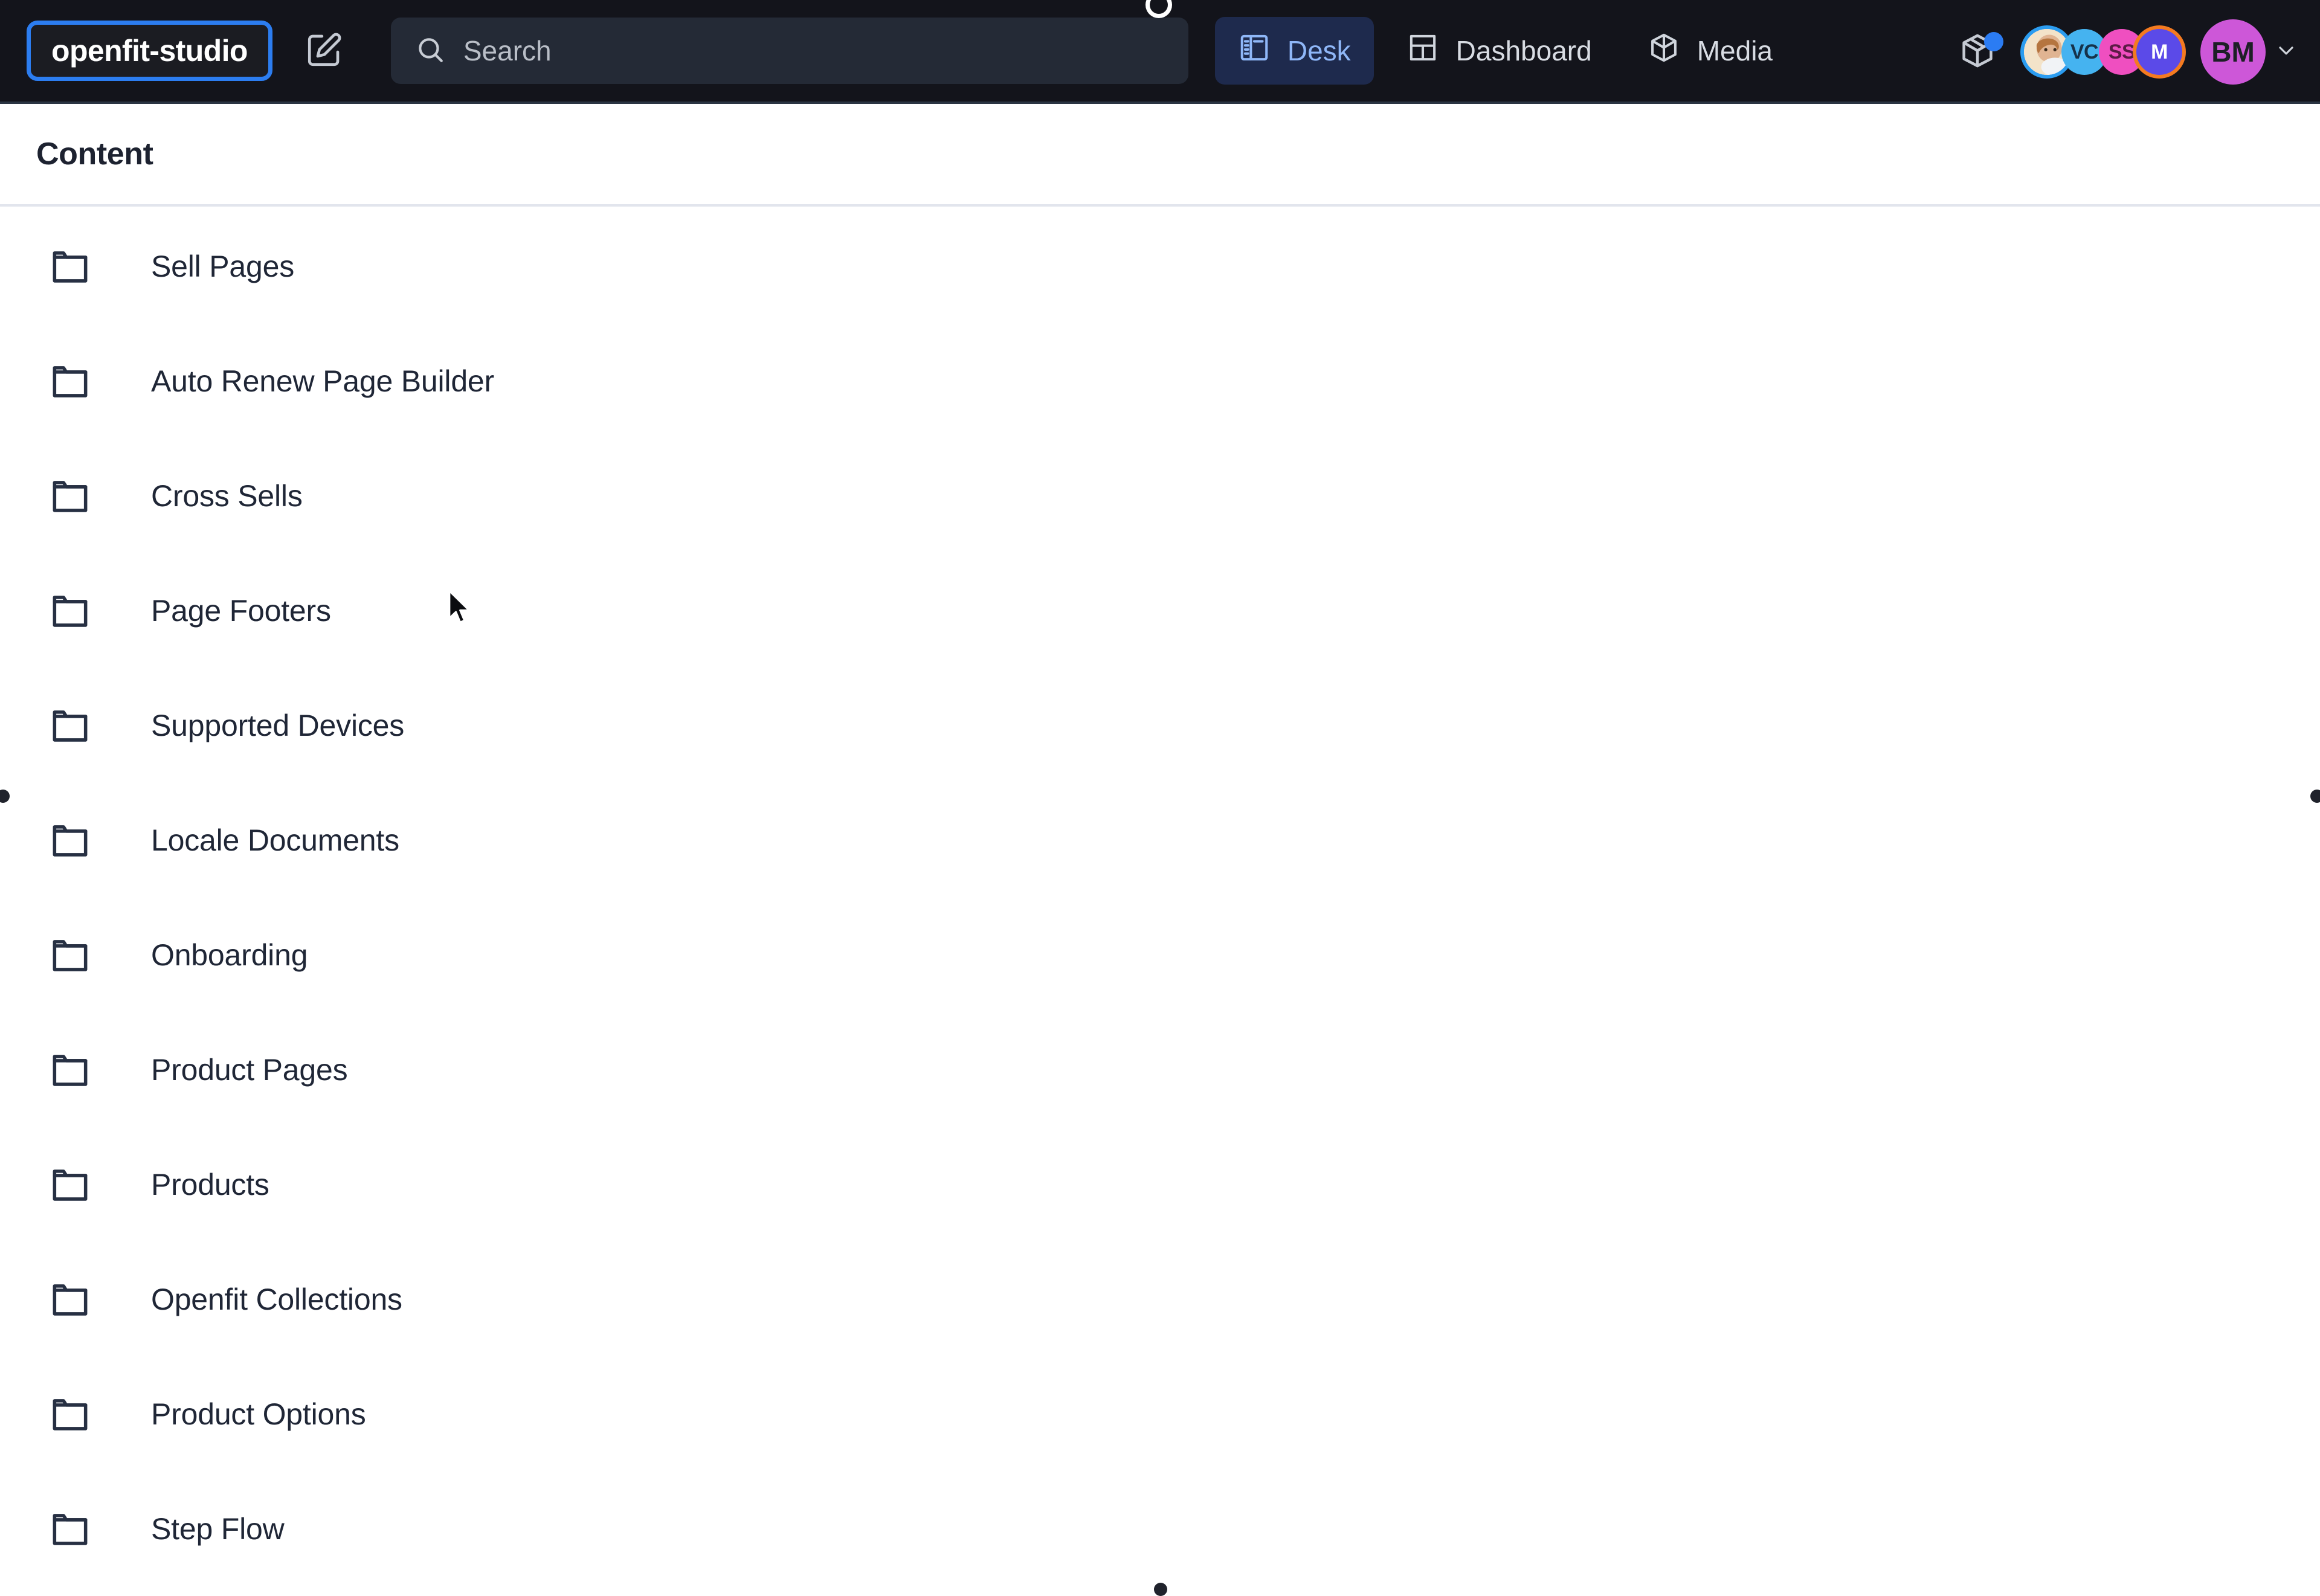  I want to click on list-item: Products, so click(1160, 1184).